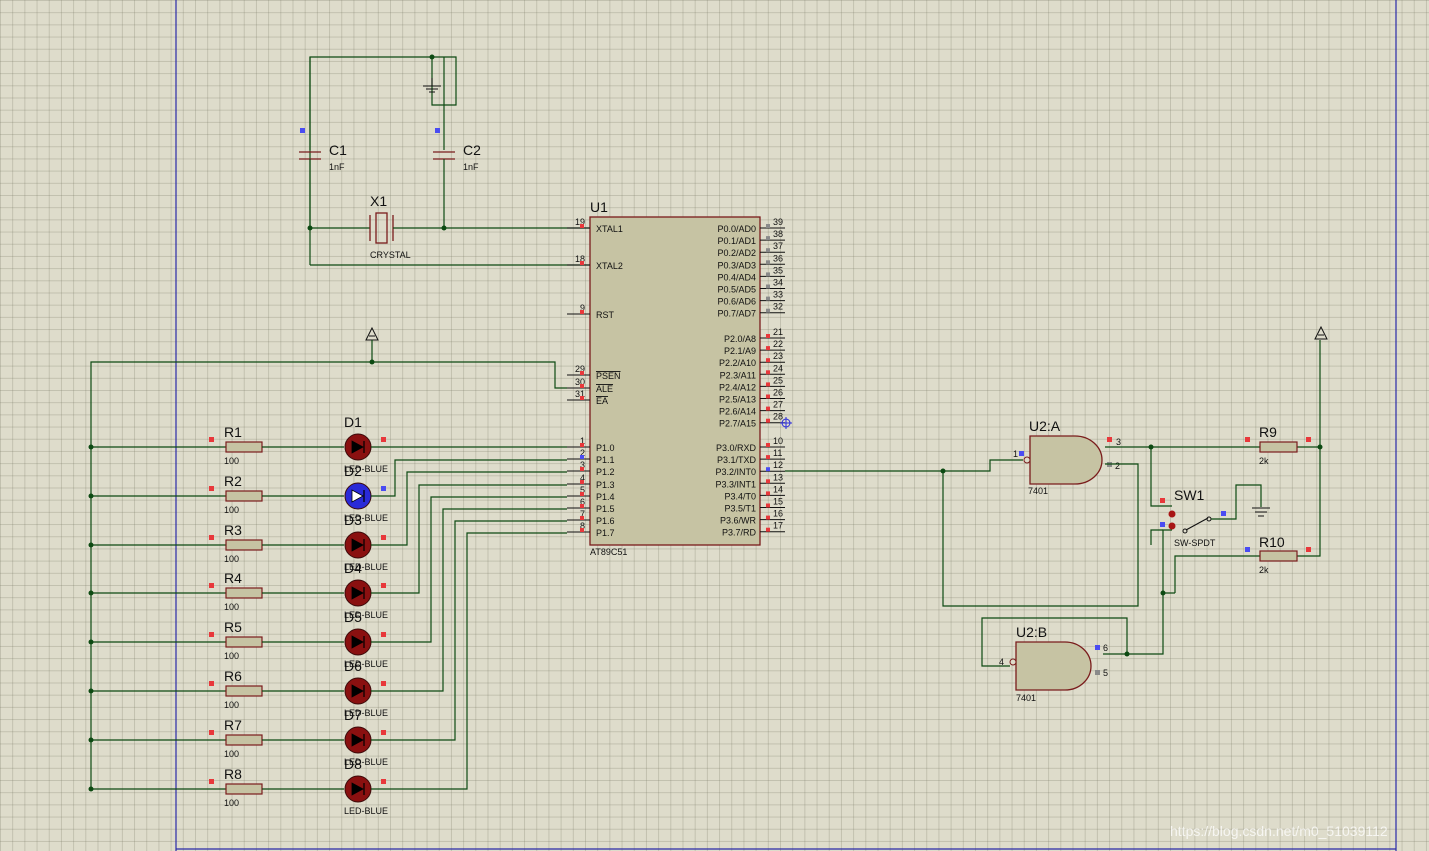  Describe the element at coordinates (233, 578) in the screenshot. I see `resistor-ref: R4` at that location.